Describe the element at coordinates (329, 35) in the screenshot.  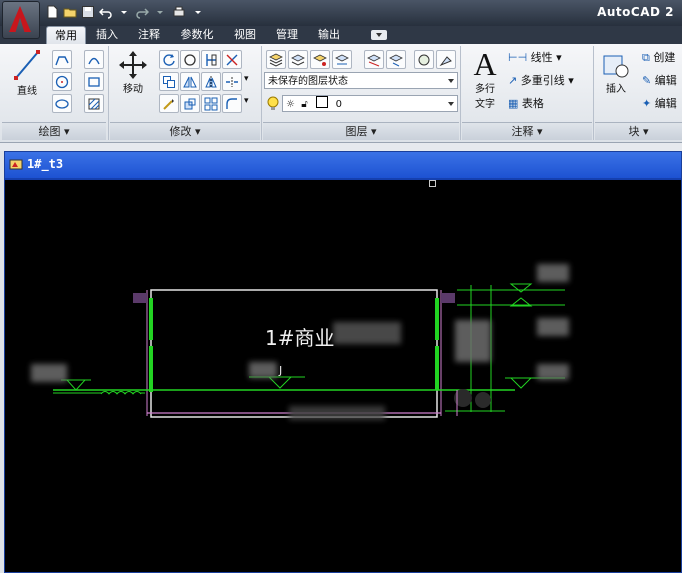
I see `tab-output: 输出` at that location.